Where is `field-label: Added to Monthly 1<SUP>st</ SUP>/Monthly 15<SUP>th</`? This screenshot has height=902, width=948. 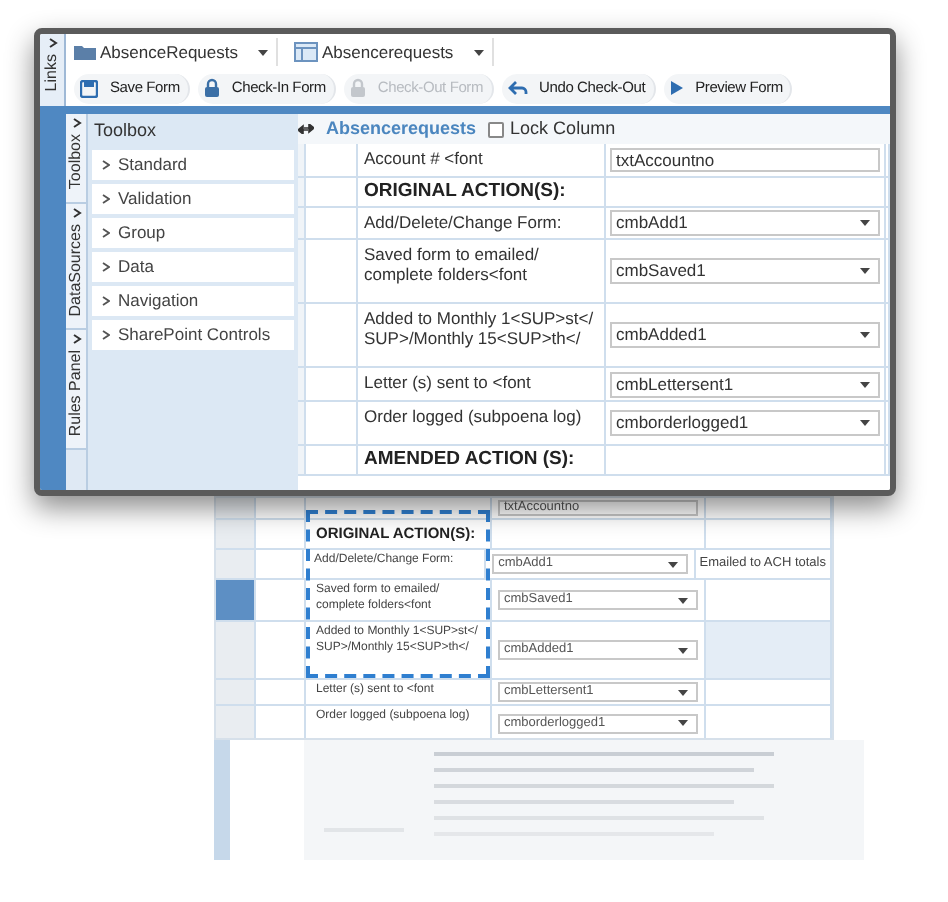 field-label: Added to Monthly 1<SUP>st</ SUP>/Monthly 15<SUP>th</ is located at coordinates (480, 328).